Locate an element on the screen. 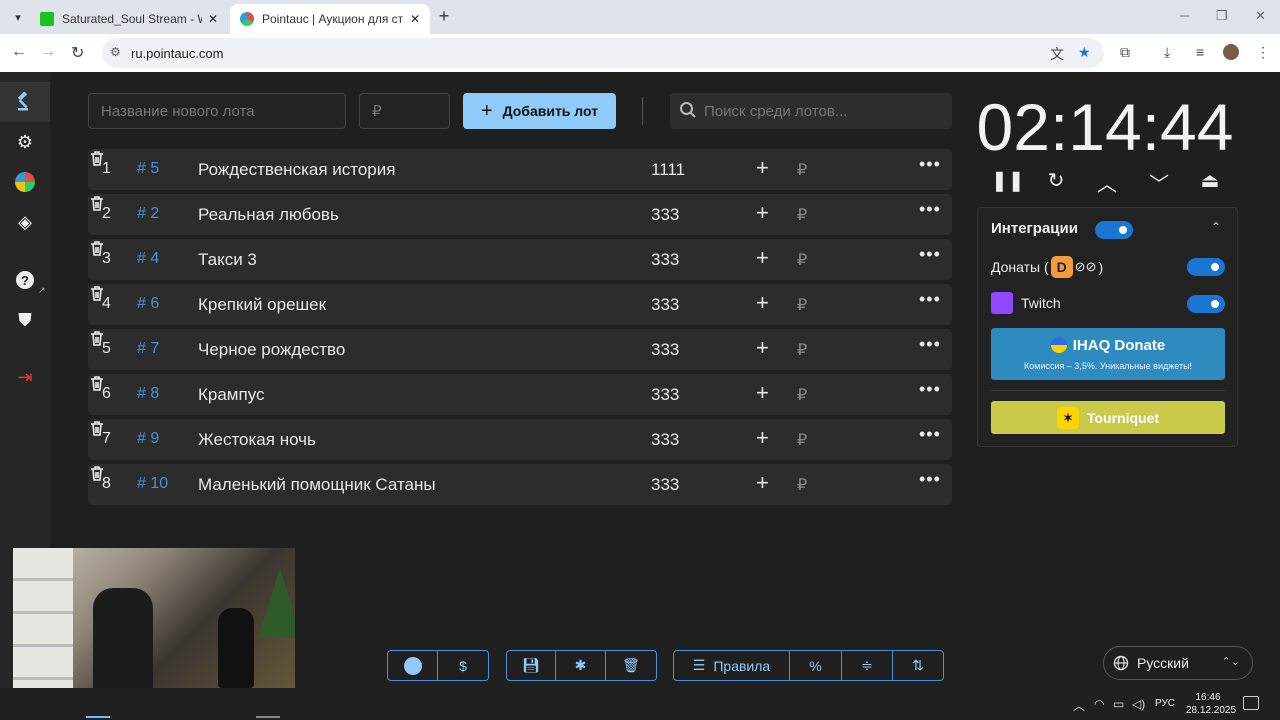  tab-search-chevron-icon: ▾ is located at coordinates (18, 17).